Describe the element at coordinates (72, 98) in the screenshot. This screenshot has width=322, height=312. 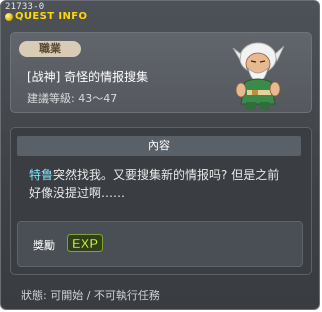
I see `recommended-level: 建議等級: 43～47` at that location.